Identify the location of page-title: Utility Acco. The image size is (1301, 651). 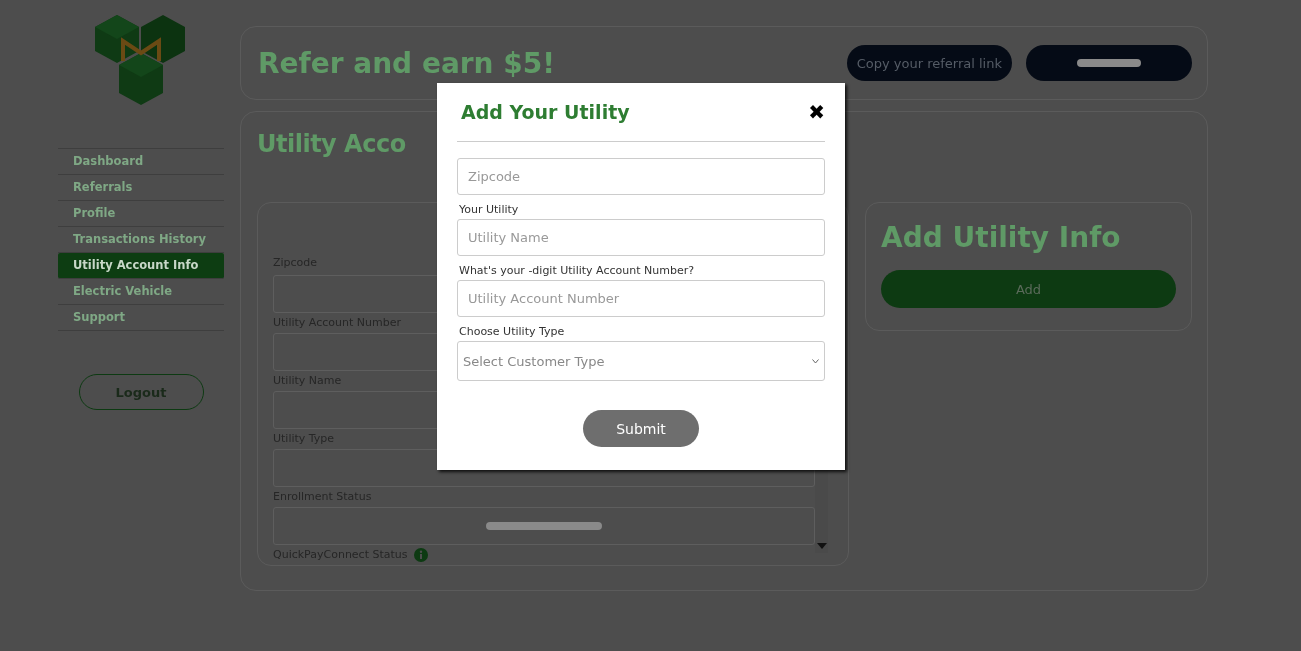
(332, 144).